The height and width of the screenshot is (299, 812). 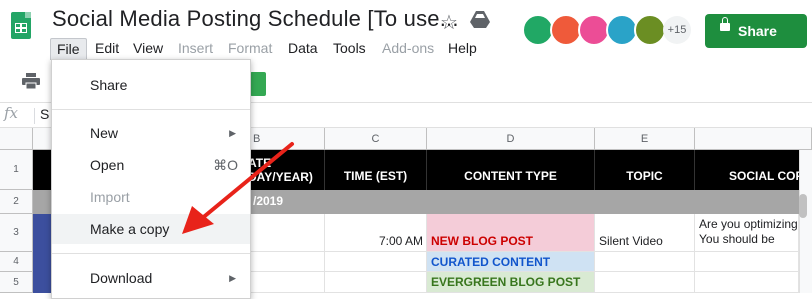 What do you see at coordinates (258, 84) in the screenshot?
I see `toolbar-button` at bounding box center [258, 84].